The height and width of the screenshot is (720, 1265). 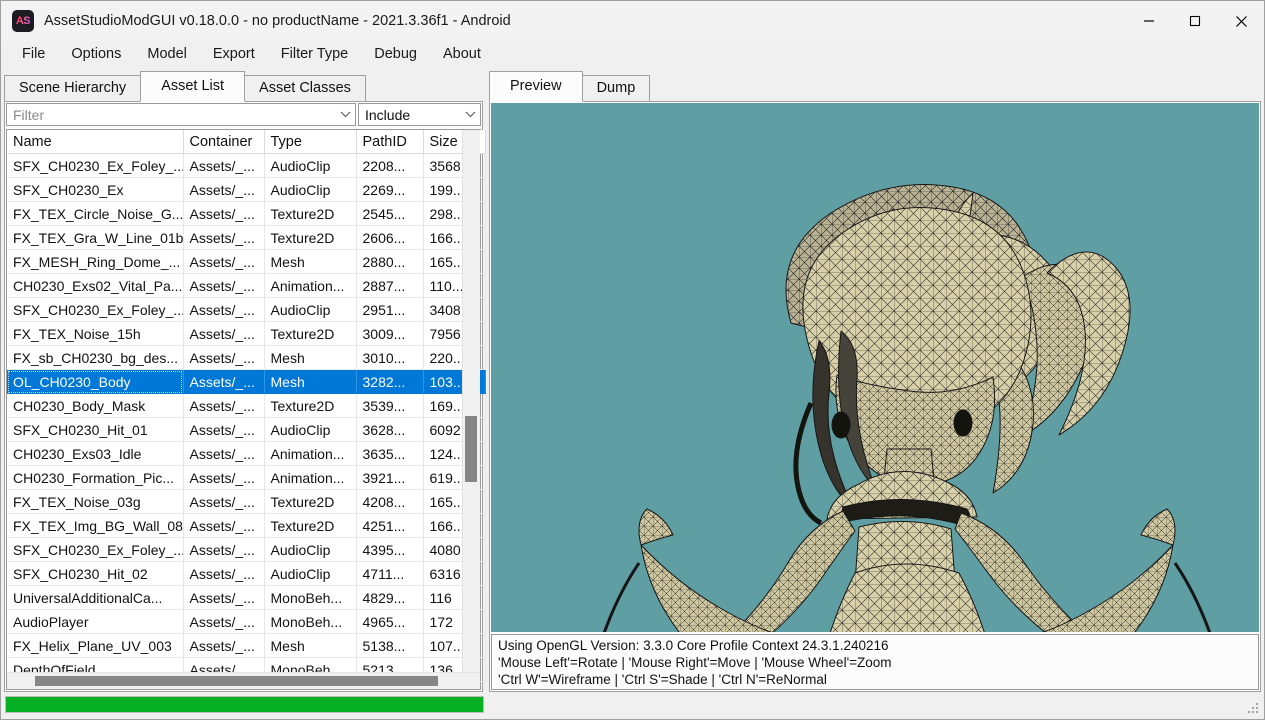 What do you see at coordinates (314, 54) in the screenshot?
I see `menu-filter-type: Filter Type` at bounding box center [314, 54].